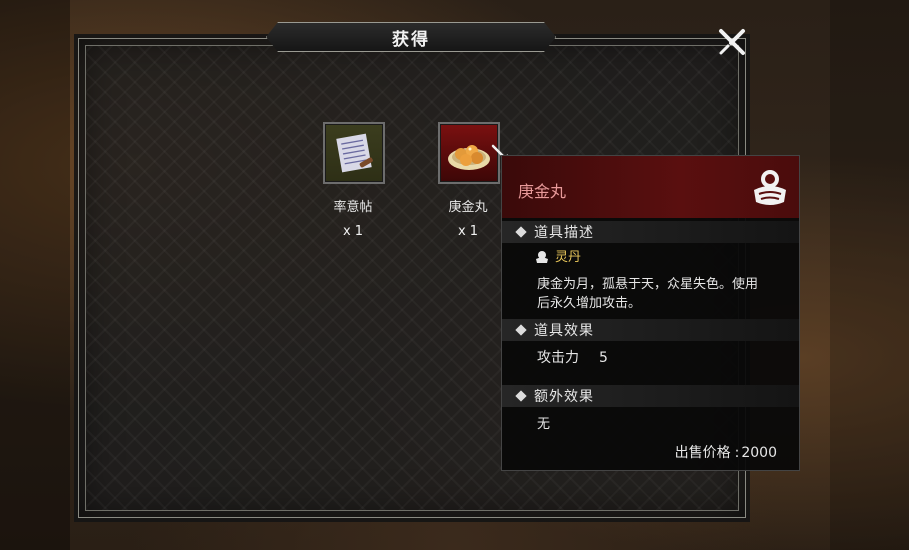  I want to click on scroll-icon, so click(354, 153).